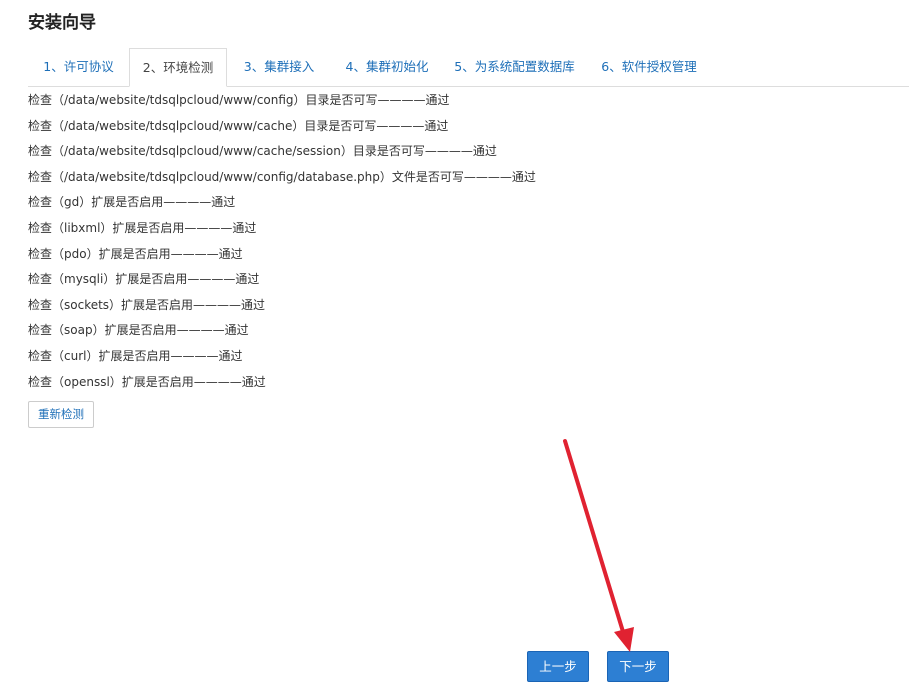 The width and height of the screenshot is (909, 698). What do you see at coordinates (135, 355) in the screenshot?
I see `check-result-line: 检查（curl）扩展是否启用————通过` at bounding box center [135, 355].